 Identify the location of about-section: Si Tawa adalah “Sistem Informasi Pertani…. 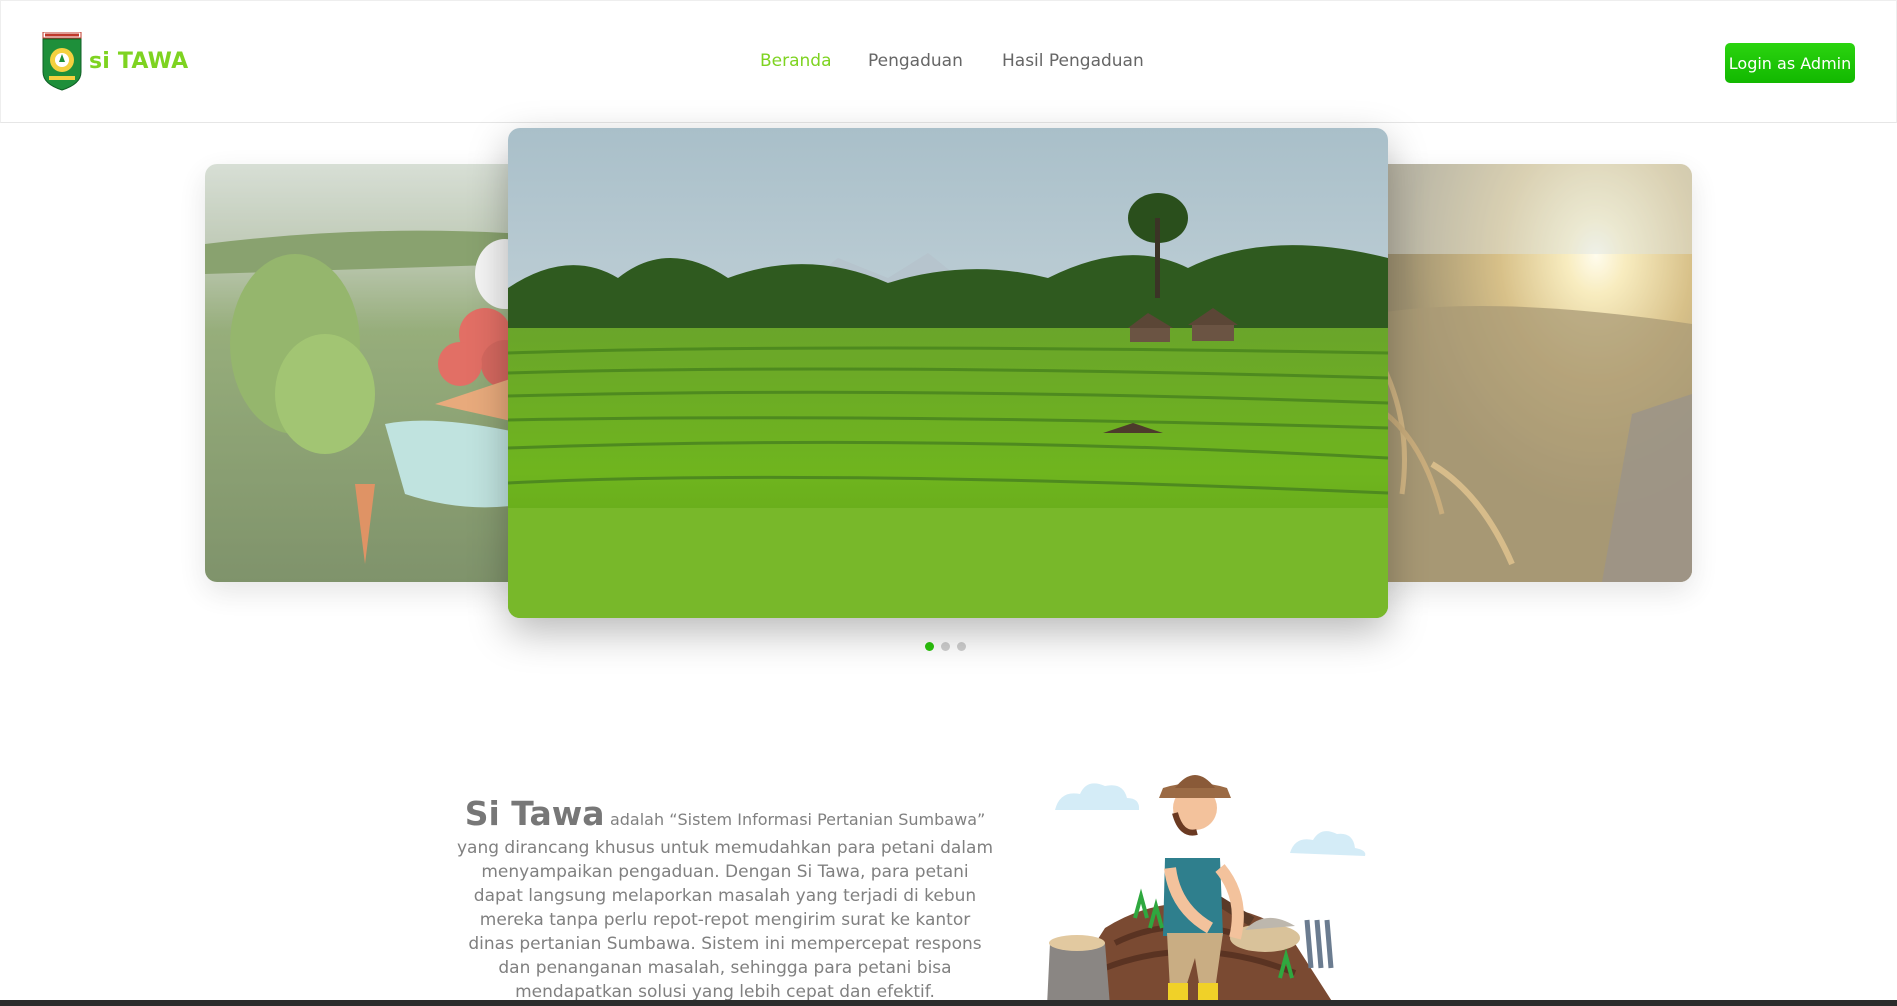
(725, 900).